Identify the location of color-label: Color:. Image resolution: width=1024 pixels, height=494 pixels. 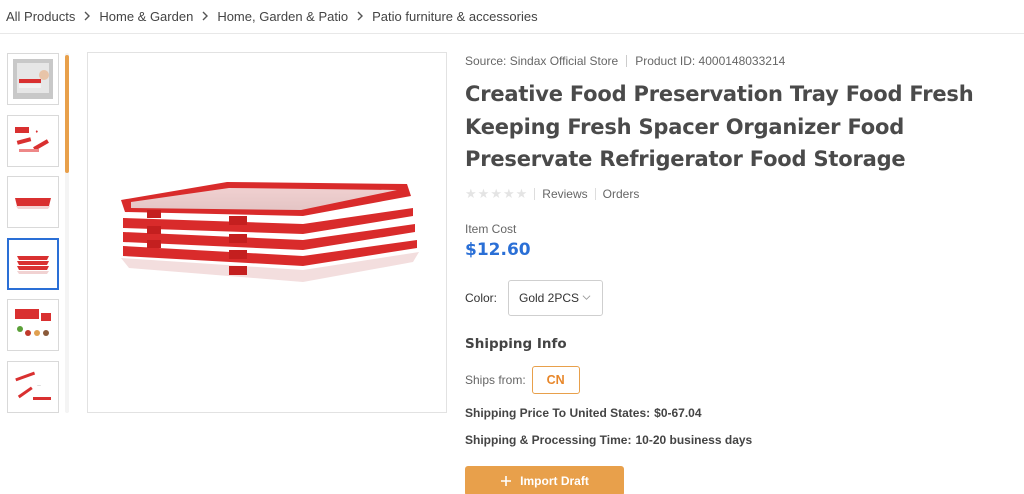
(481, 297).